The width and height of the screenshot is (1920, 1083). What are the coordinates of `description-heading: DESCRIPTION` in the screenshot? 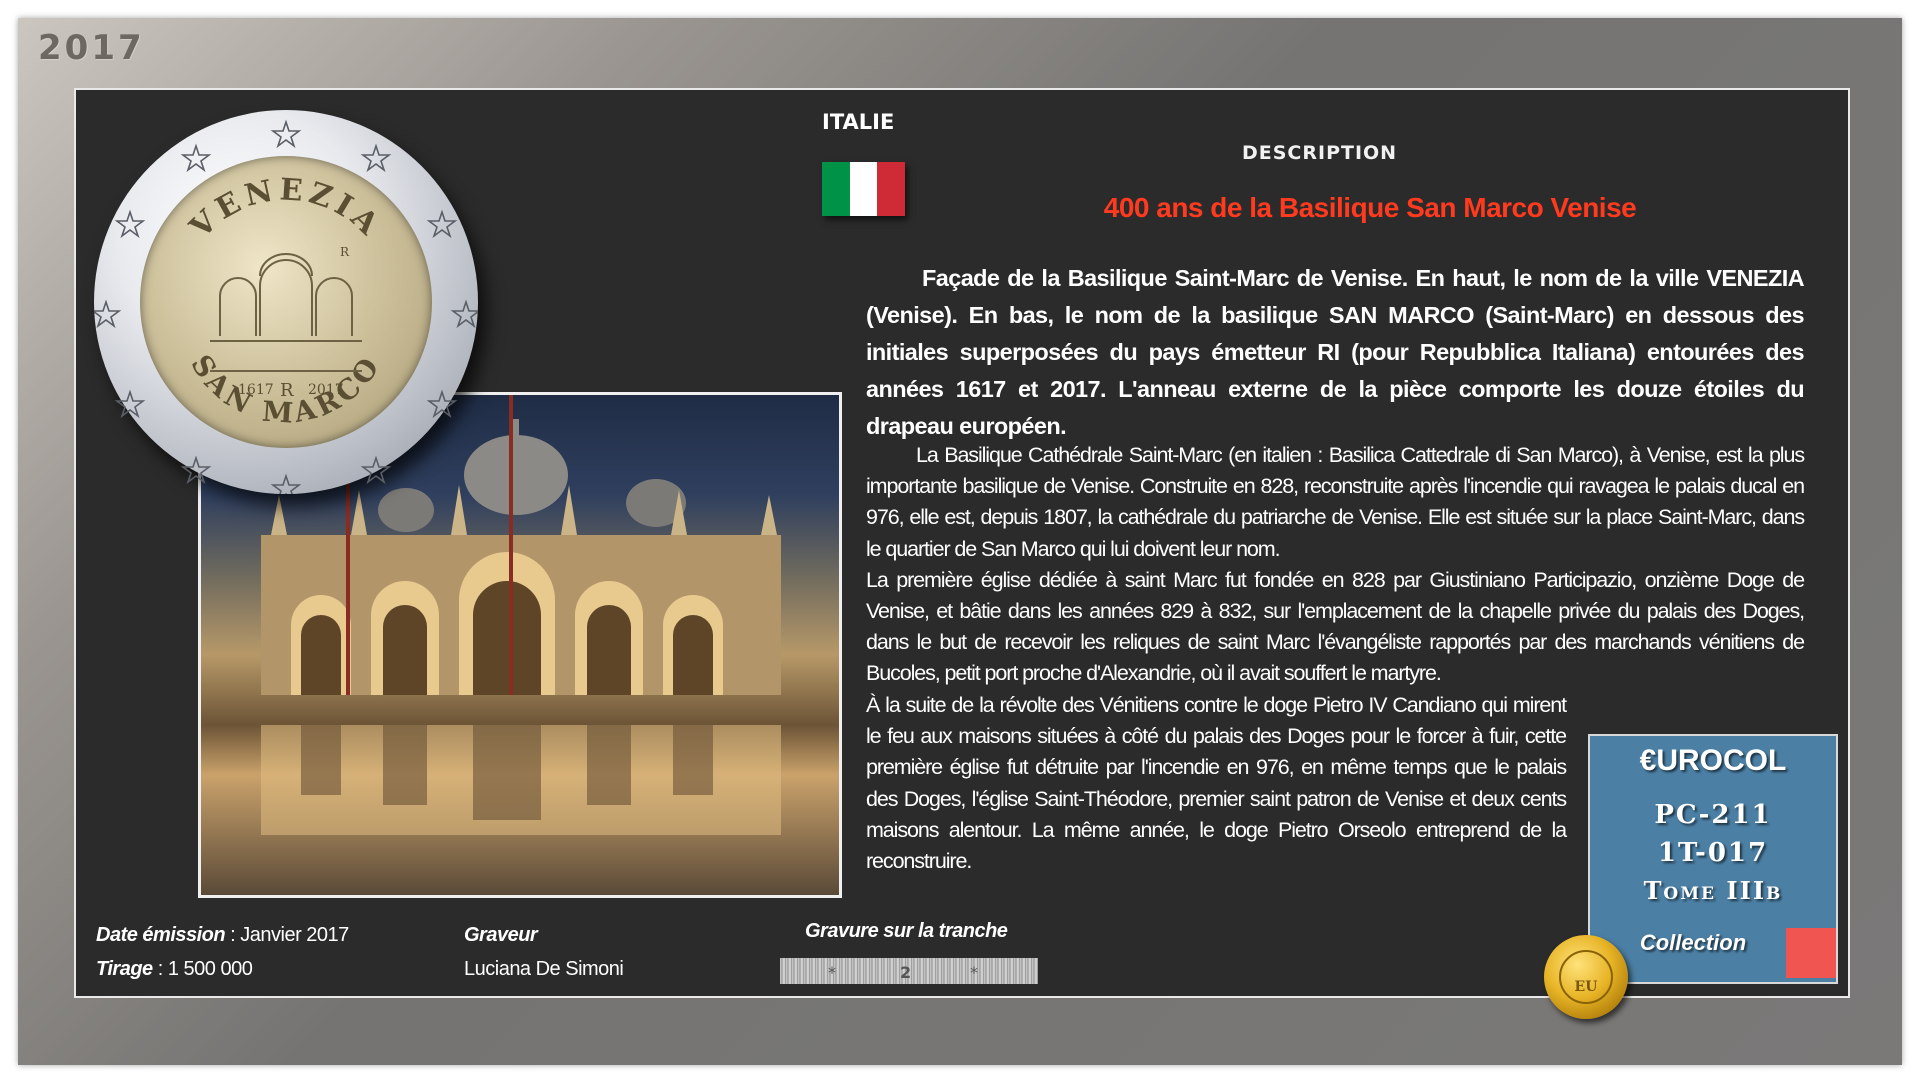 It's located at (1320, 153).